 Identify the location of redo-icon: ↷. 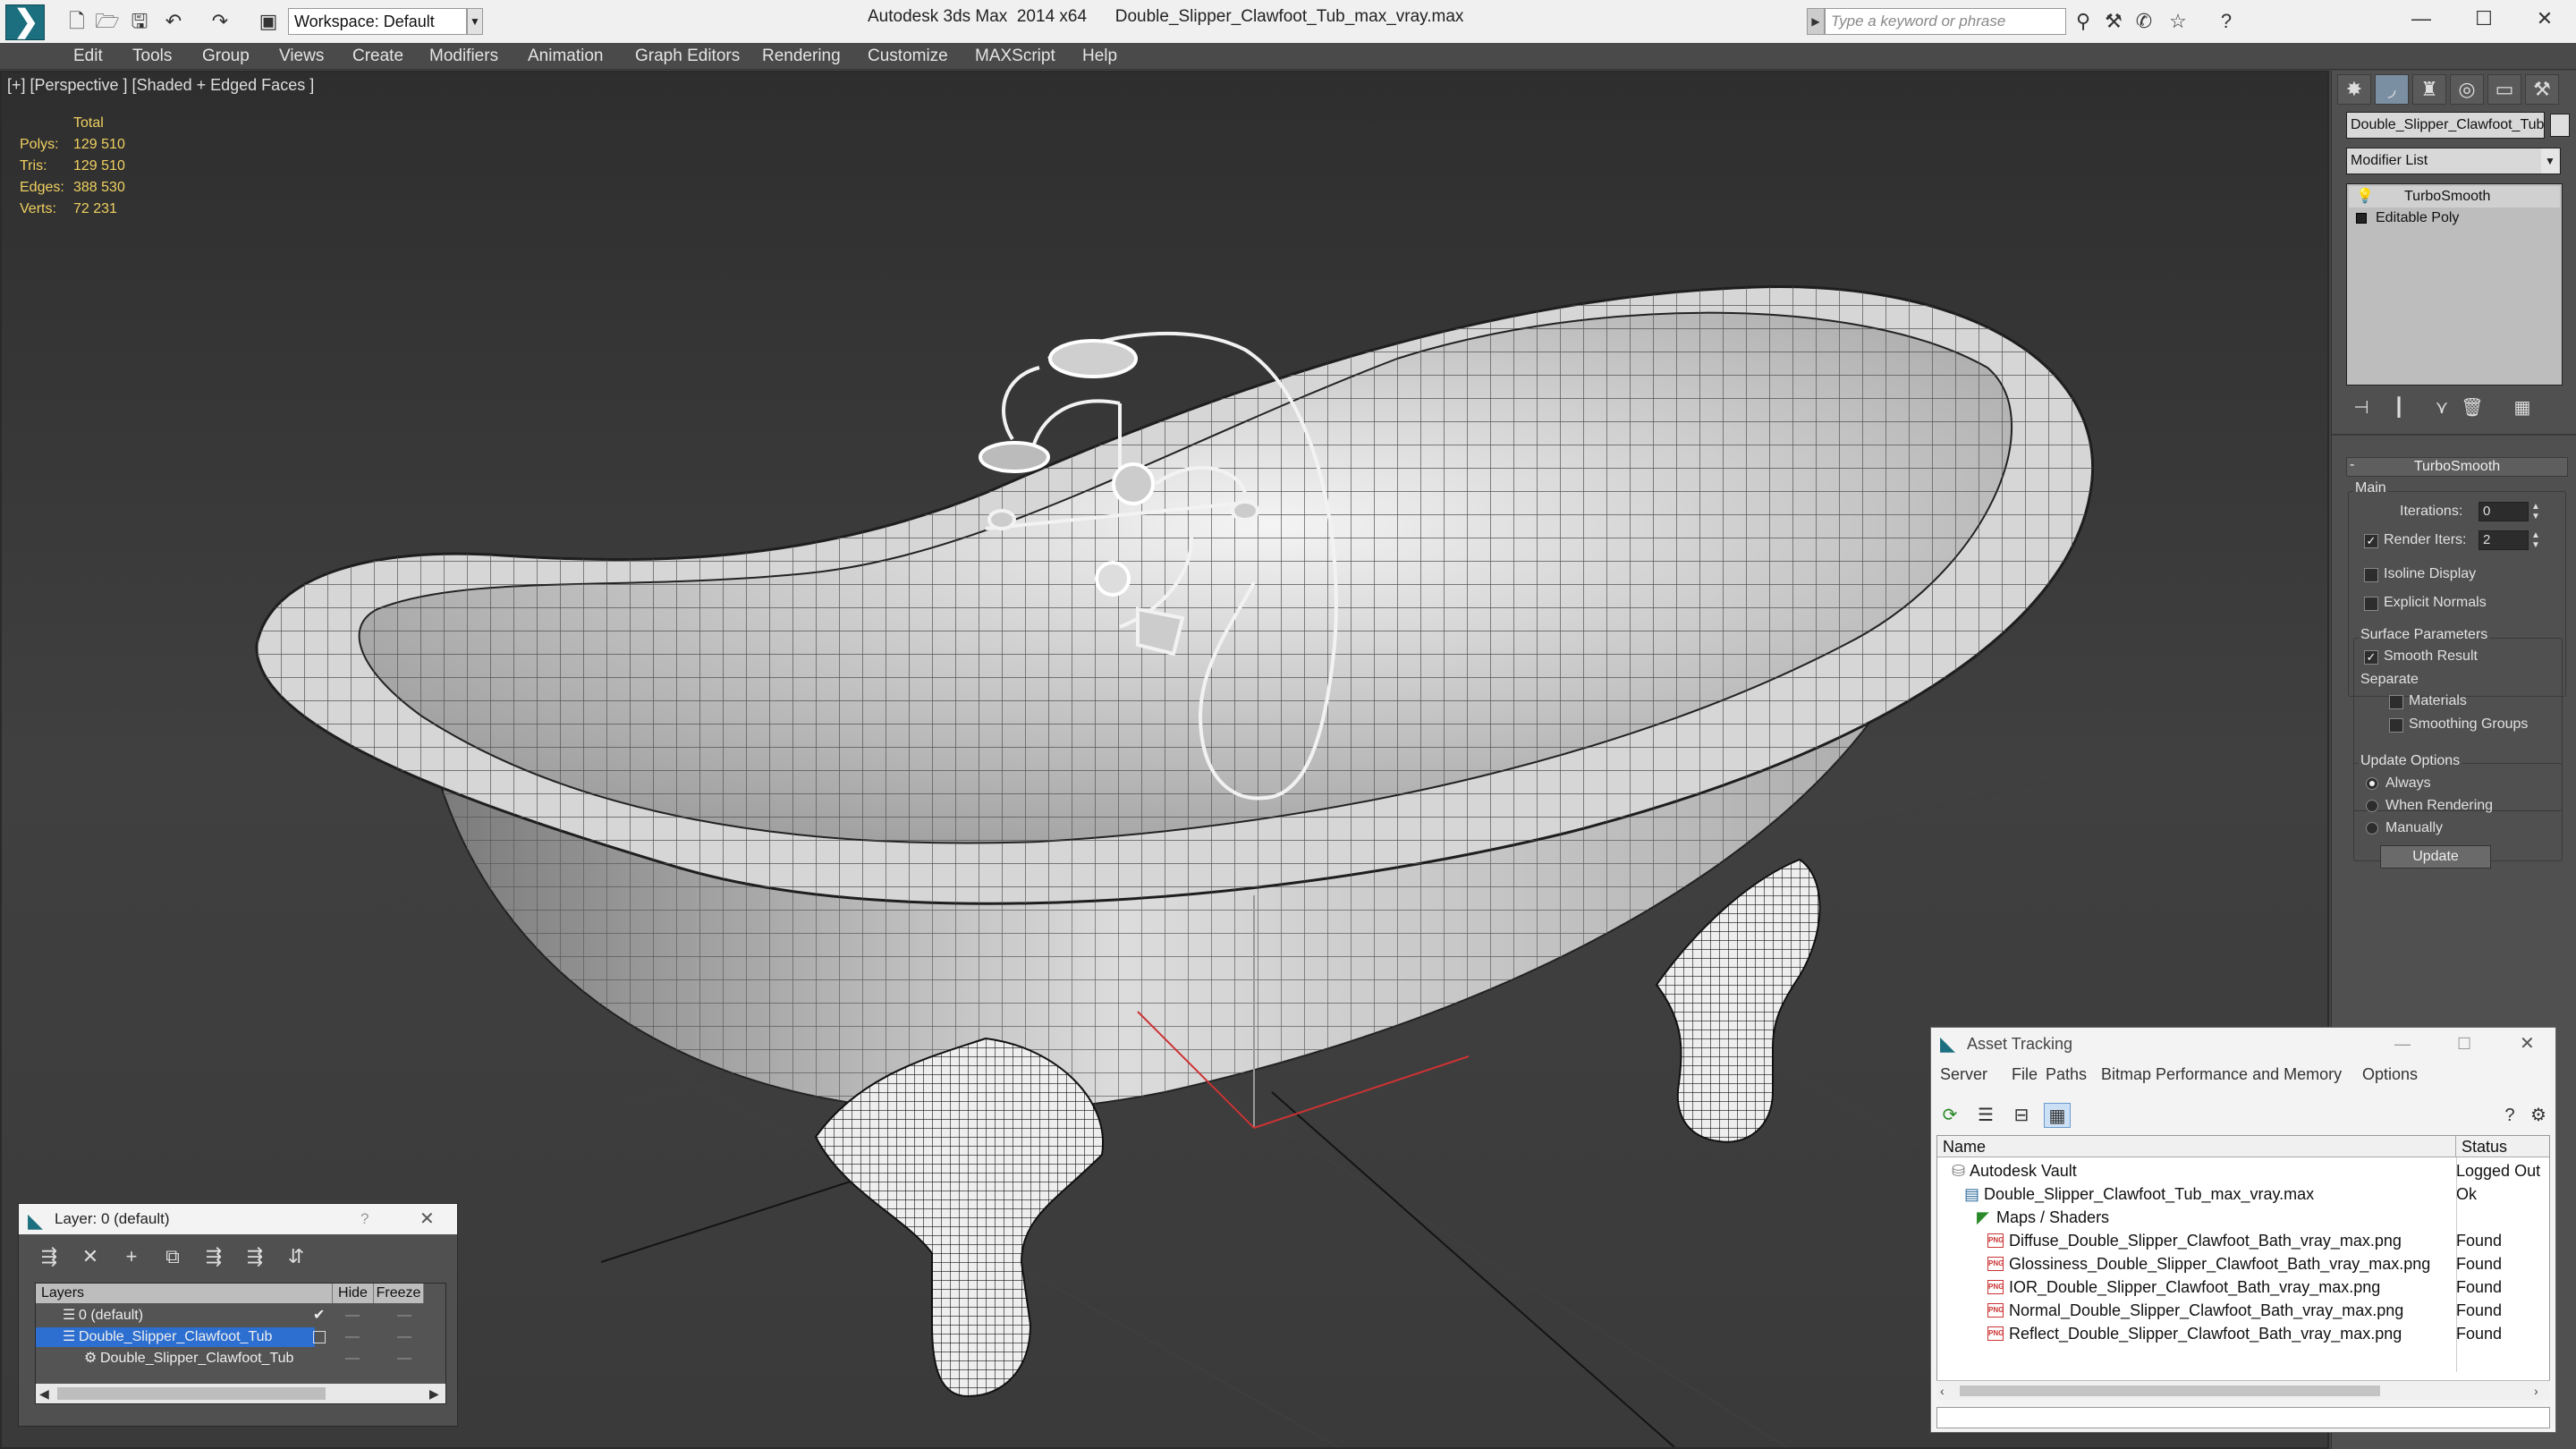
(220, 21).